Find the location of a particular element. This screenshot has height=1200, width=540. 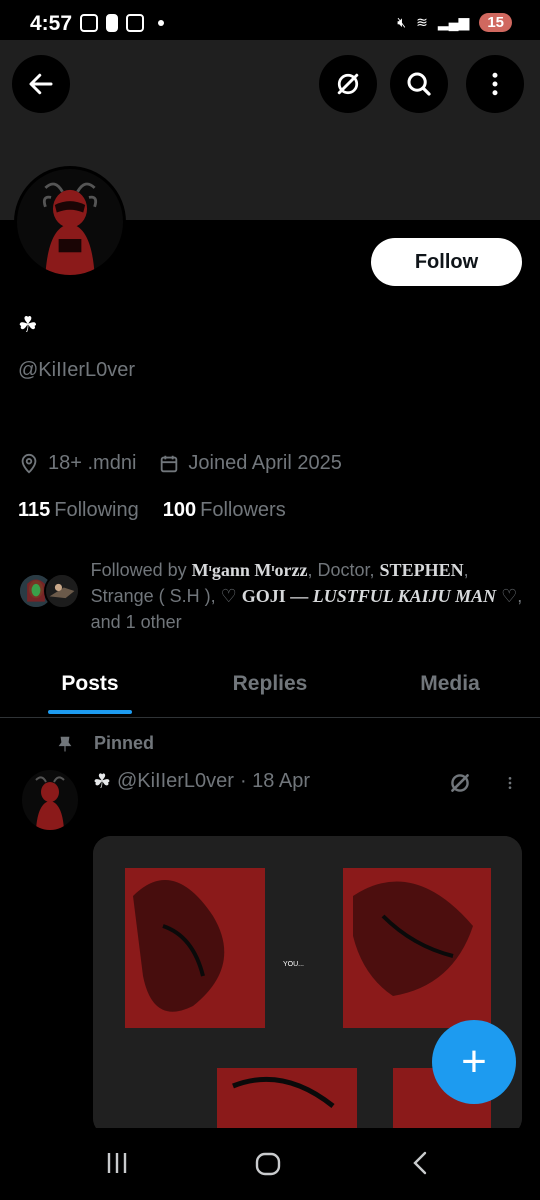

android-nav-bar is located at coordinates (270, 1164).